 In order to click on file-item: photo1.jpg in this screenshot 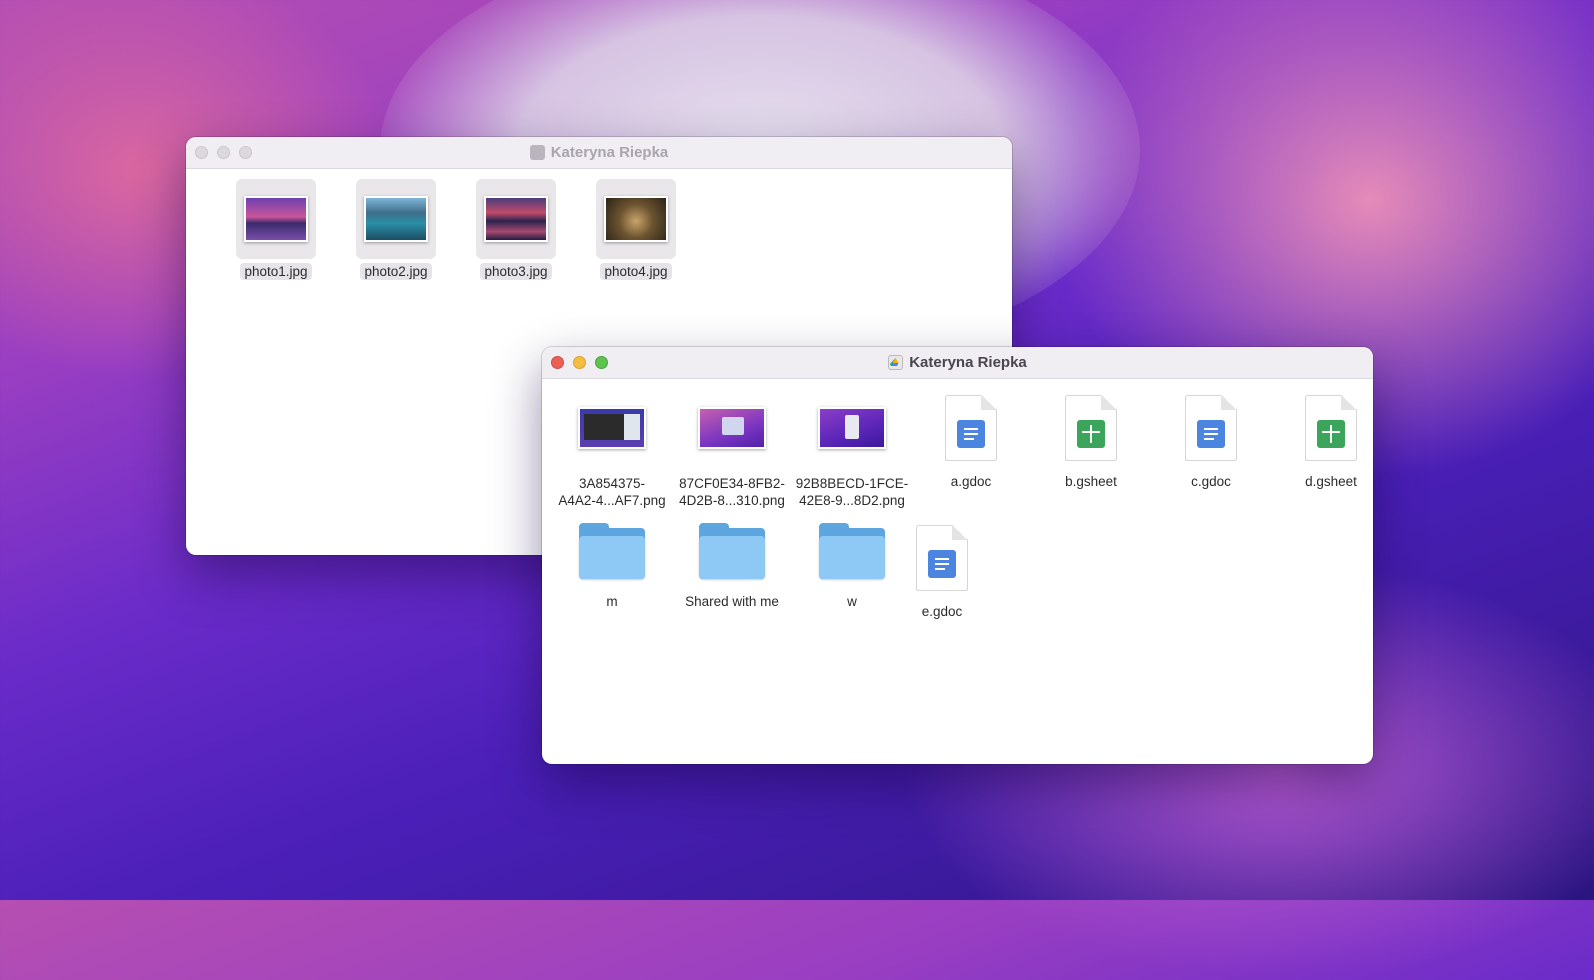, I will do `click(276, 229)`.